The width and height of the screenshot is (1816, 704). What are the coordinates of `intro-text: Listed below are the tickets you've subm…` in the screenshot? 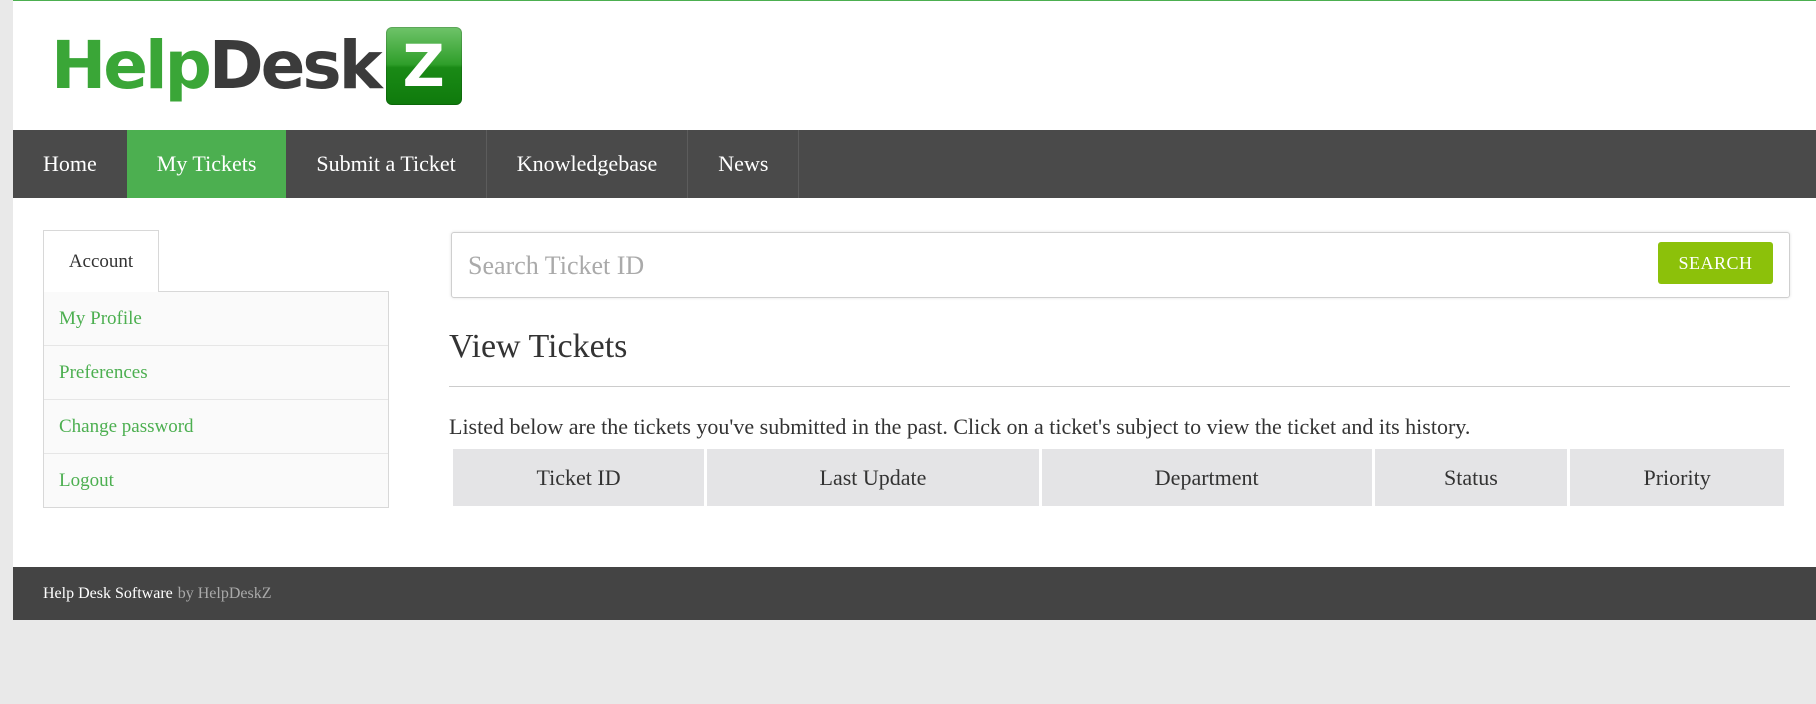 It's located at (960, 426).